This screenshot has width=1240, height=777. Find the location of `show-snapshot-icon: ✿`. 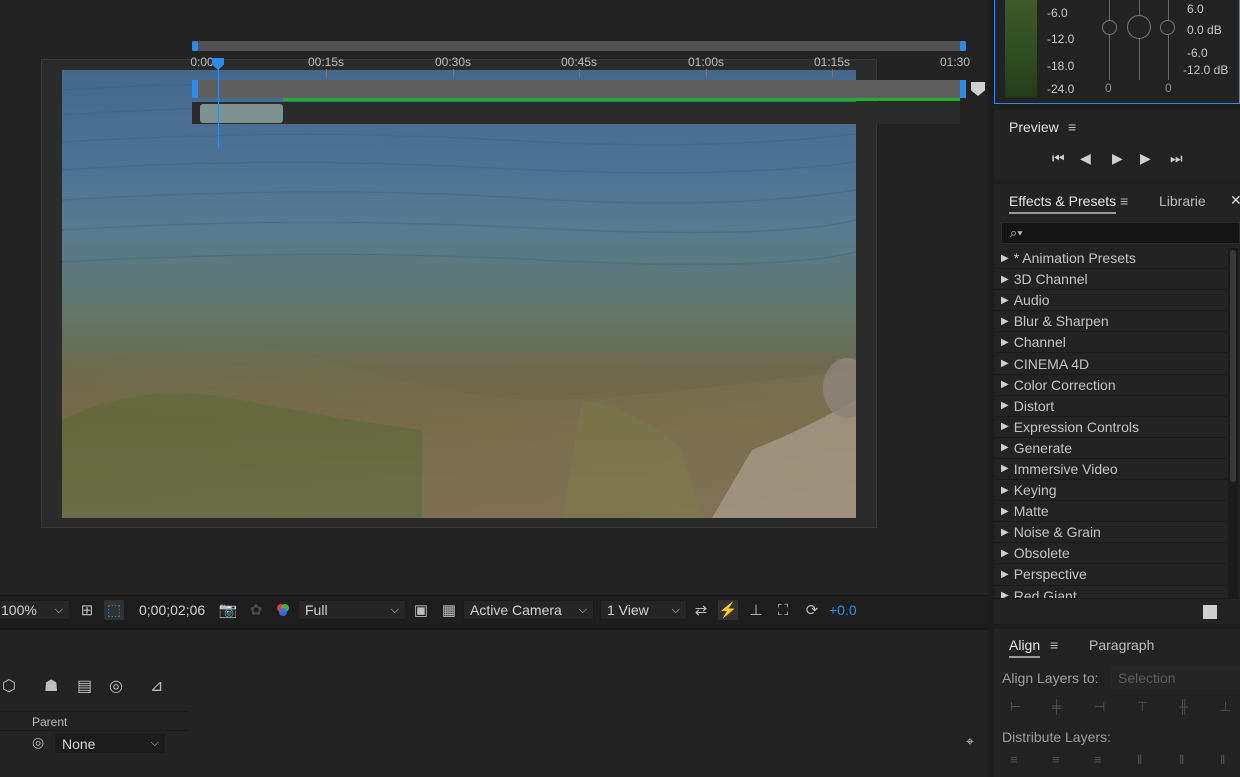

show-snapshot-icon: ✿ is located at coordinates (256, 610).